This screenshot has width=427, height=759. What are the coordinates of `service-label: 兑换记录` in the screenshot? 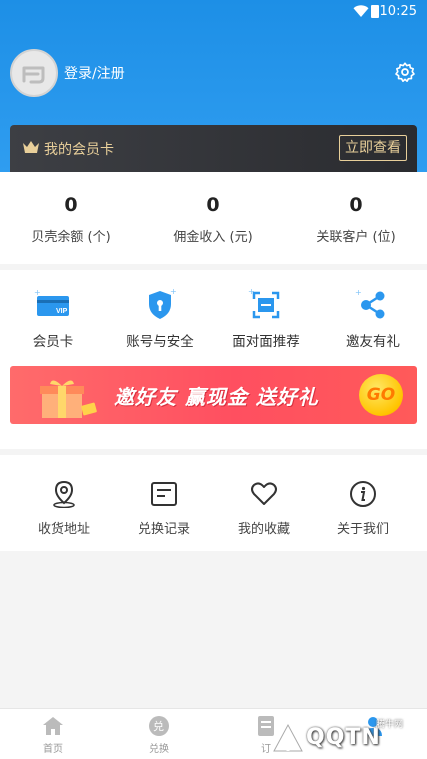 It's located at (163, 529).